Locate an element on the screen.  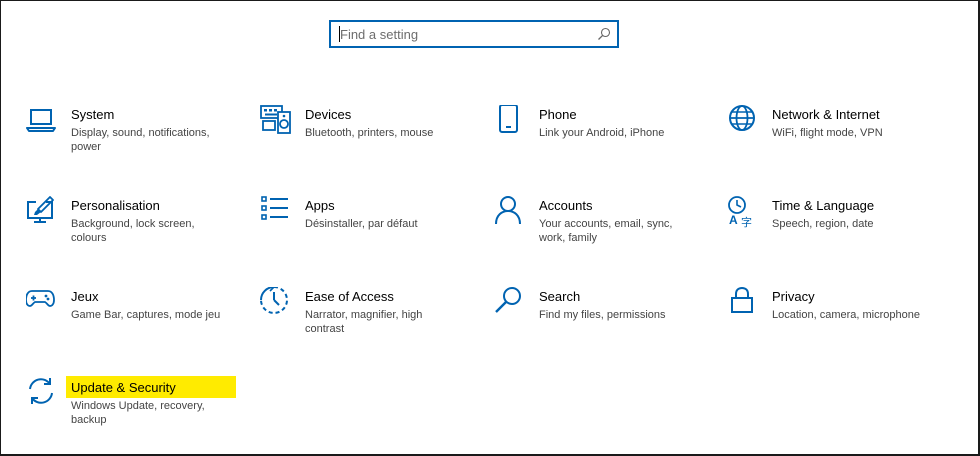
tile-title: Apps is located at coordinates (320, 205).